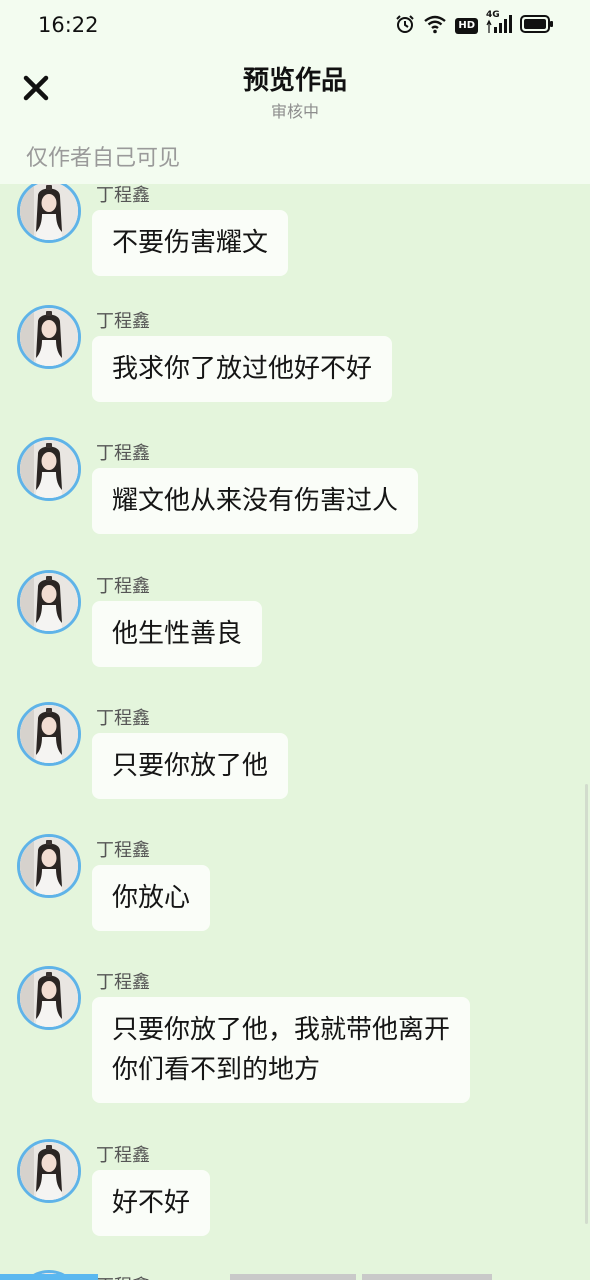 Image resolution: width=590 pixels, height=1280 pixels. Describe the element at coordinates (216, 1070) in the screenshot. I see `message-text-line: 你们看不到的地方` at that location.